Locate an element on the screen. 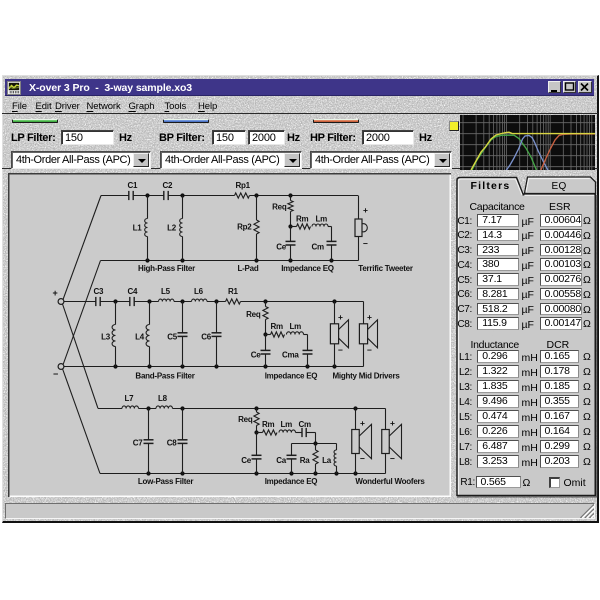  svg-text: La is located at coordinates (327, 460).